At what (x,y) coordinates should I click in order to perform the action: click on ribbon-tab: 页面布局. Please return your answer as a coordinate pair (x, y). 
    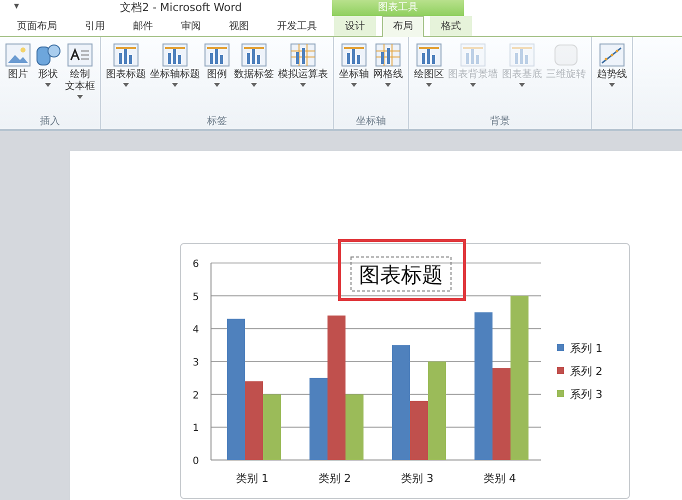
    Looking at the image, I should click on (37, 26).